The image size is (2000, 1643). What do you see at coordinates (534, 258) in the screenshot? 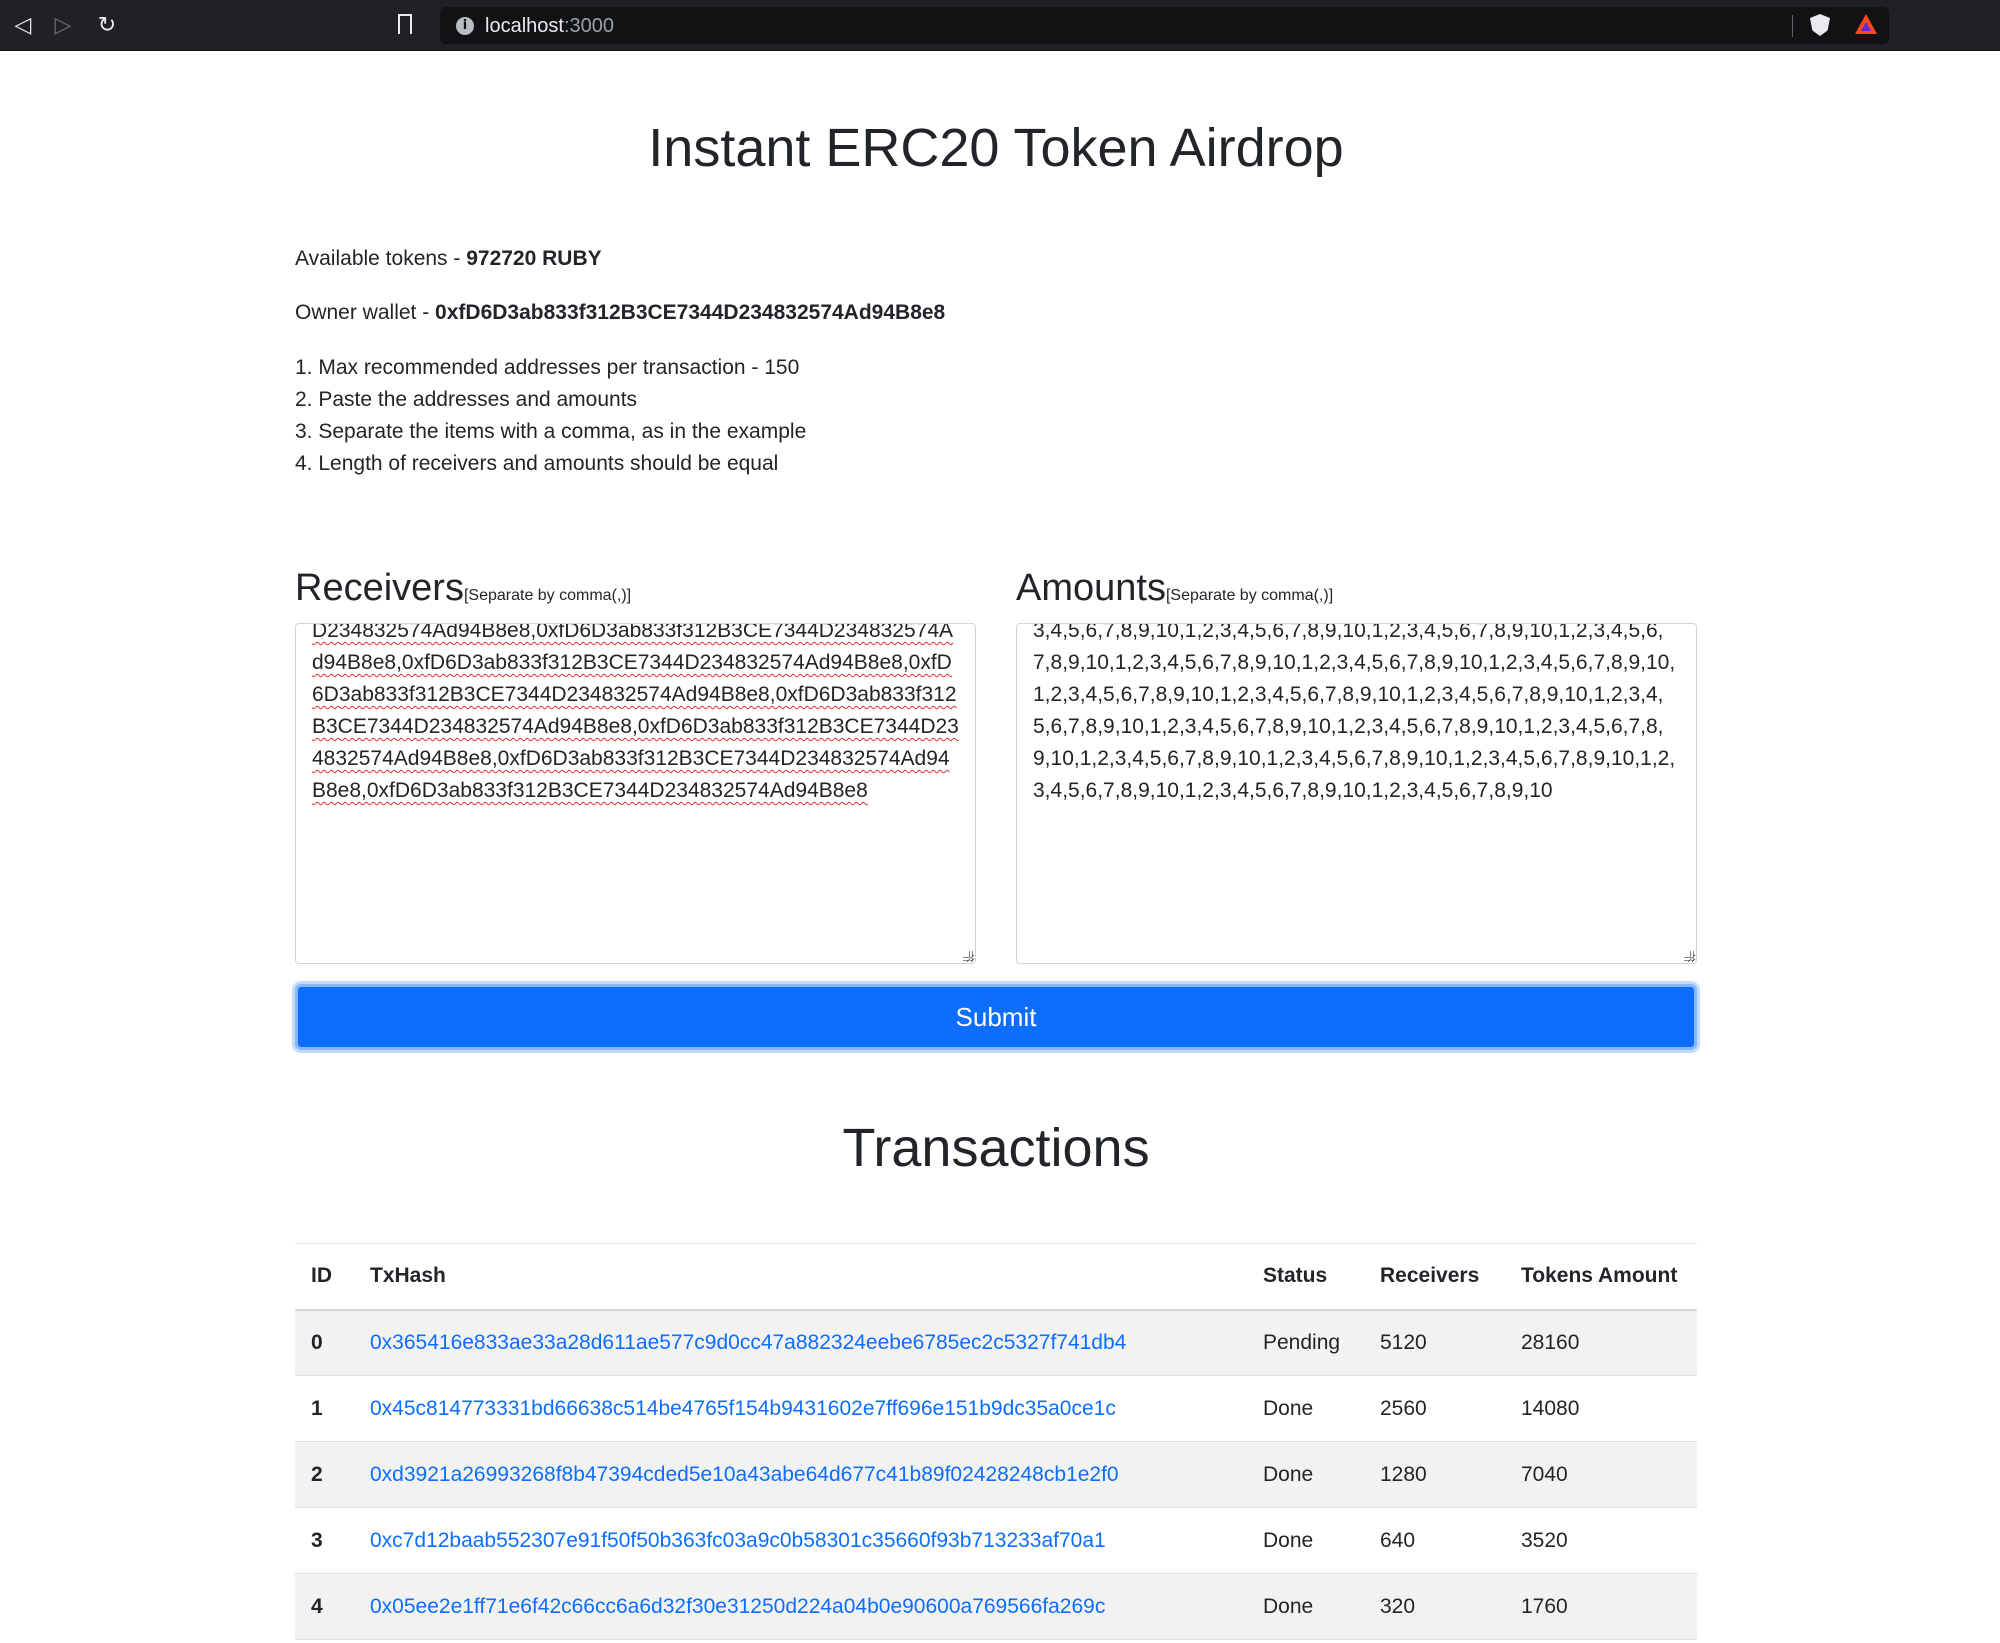
I see `available-tokens-value: 972720 RUBY` at bounding box center [534, 258].